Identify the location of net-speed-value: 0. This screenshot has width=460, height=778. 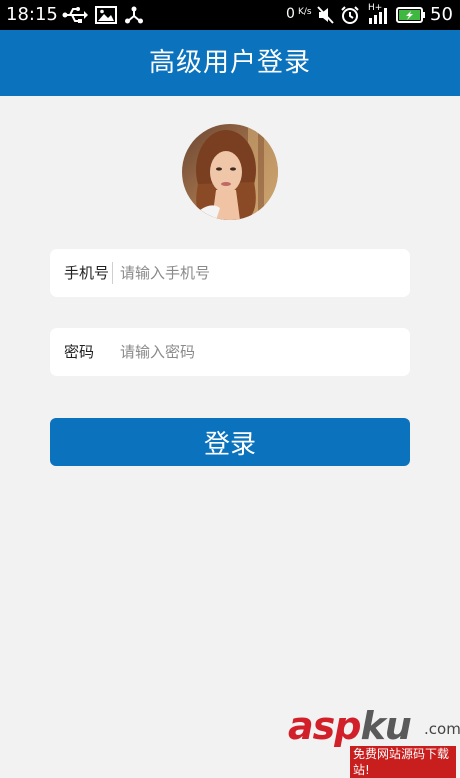
(290, 14).